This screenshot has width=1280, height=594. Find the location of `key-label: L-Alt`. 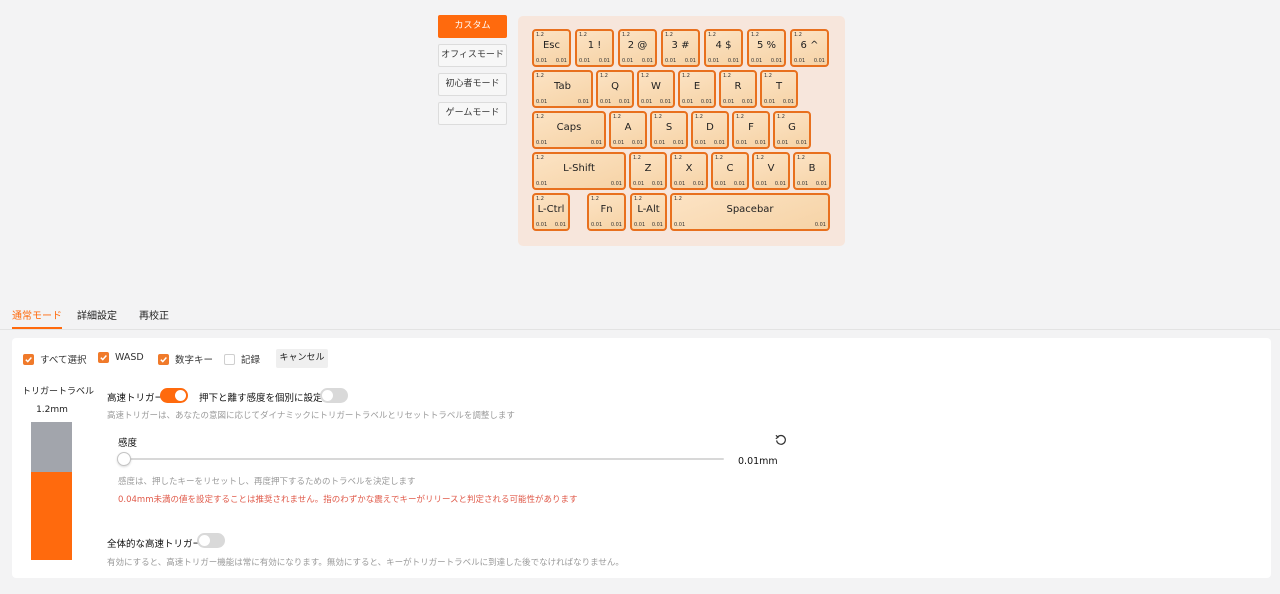

key-label: L-Alt is located at coordinates (648, 209).